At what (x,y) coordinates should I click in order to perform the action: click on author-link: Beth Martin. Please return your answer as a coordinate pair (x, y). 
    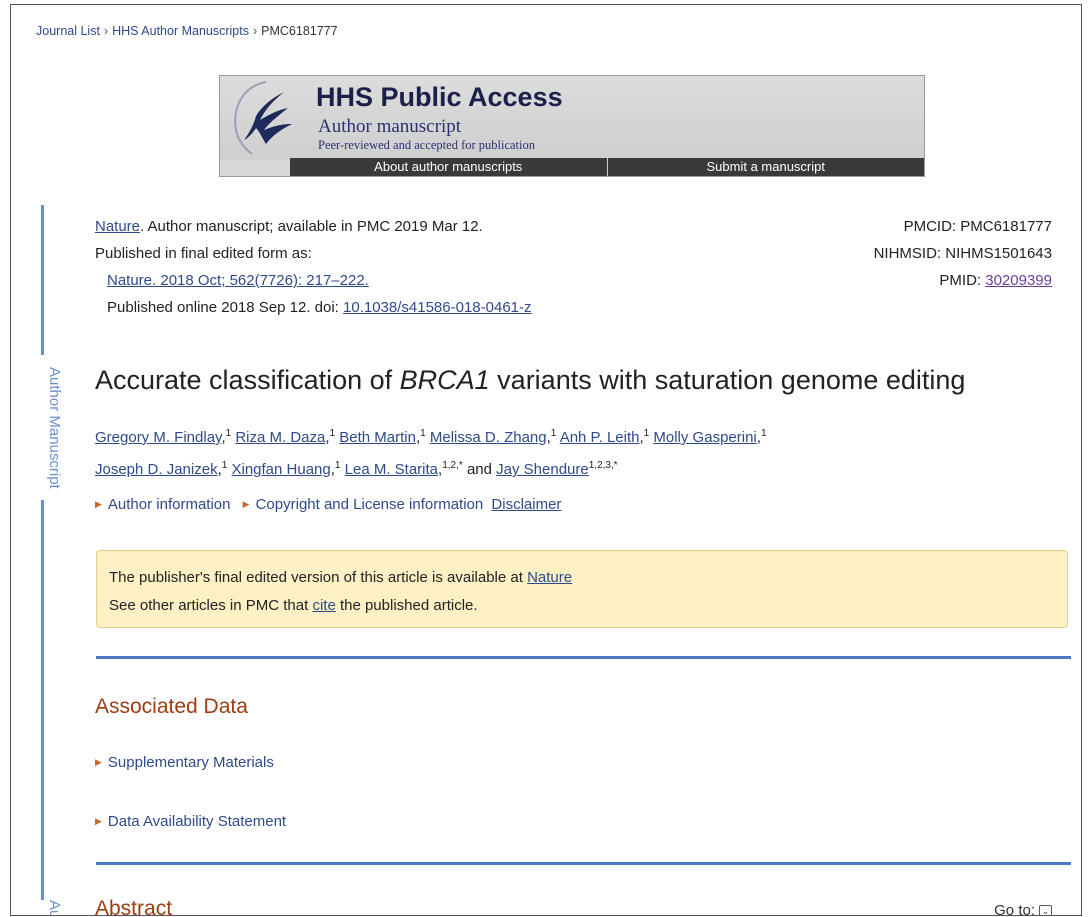
    Looking at the image, I should click on (377, 437).